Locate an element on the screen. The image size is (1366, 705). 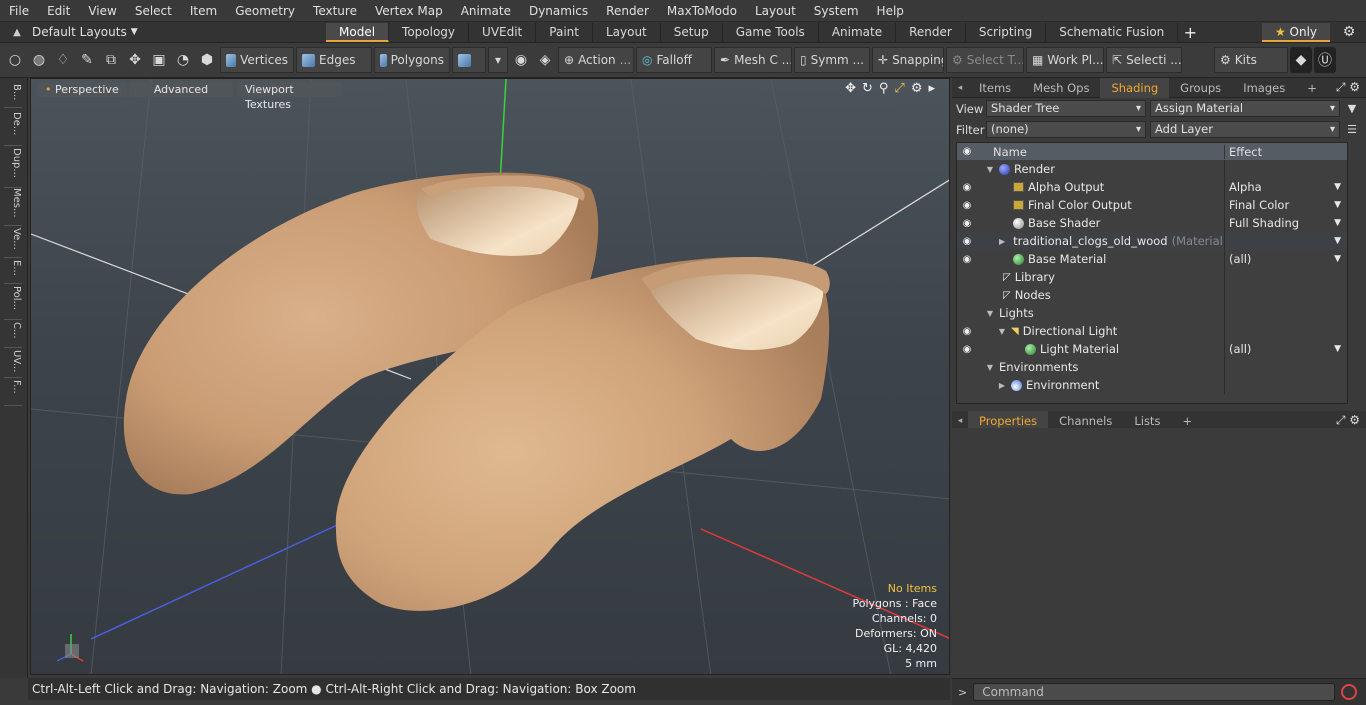
tab-schematic-fusion: Schematic Fusion is located at coordinates (1112, 32).